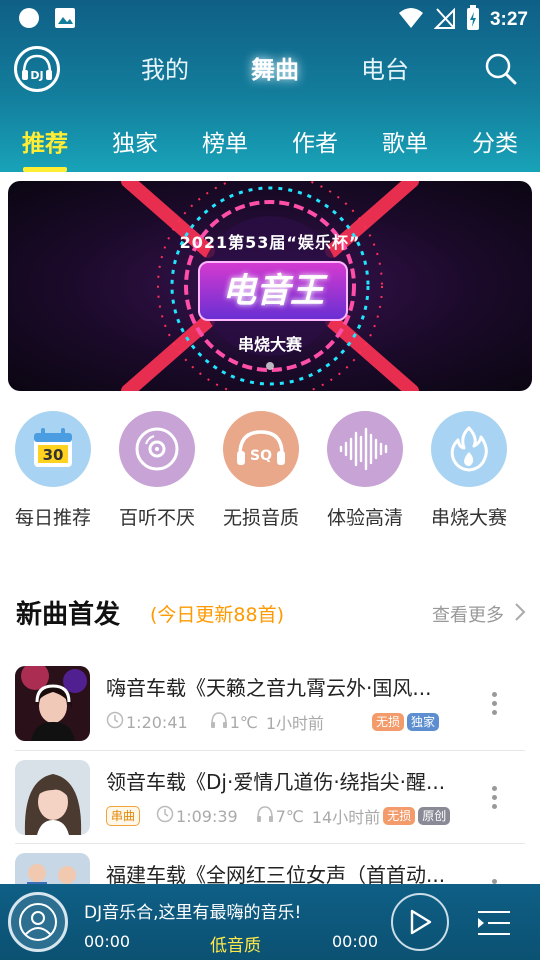 The image size is (540, 960). I want to click on song-time-ago: 1小时前, so click(295, 723).